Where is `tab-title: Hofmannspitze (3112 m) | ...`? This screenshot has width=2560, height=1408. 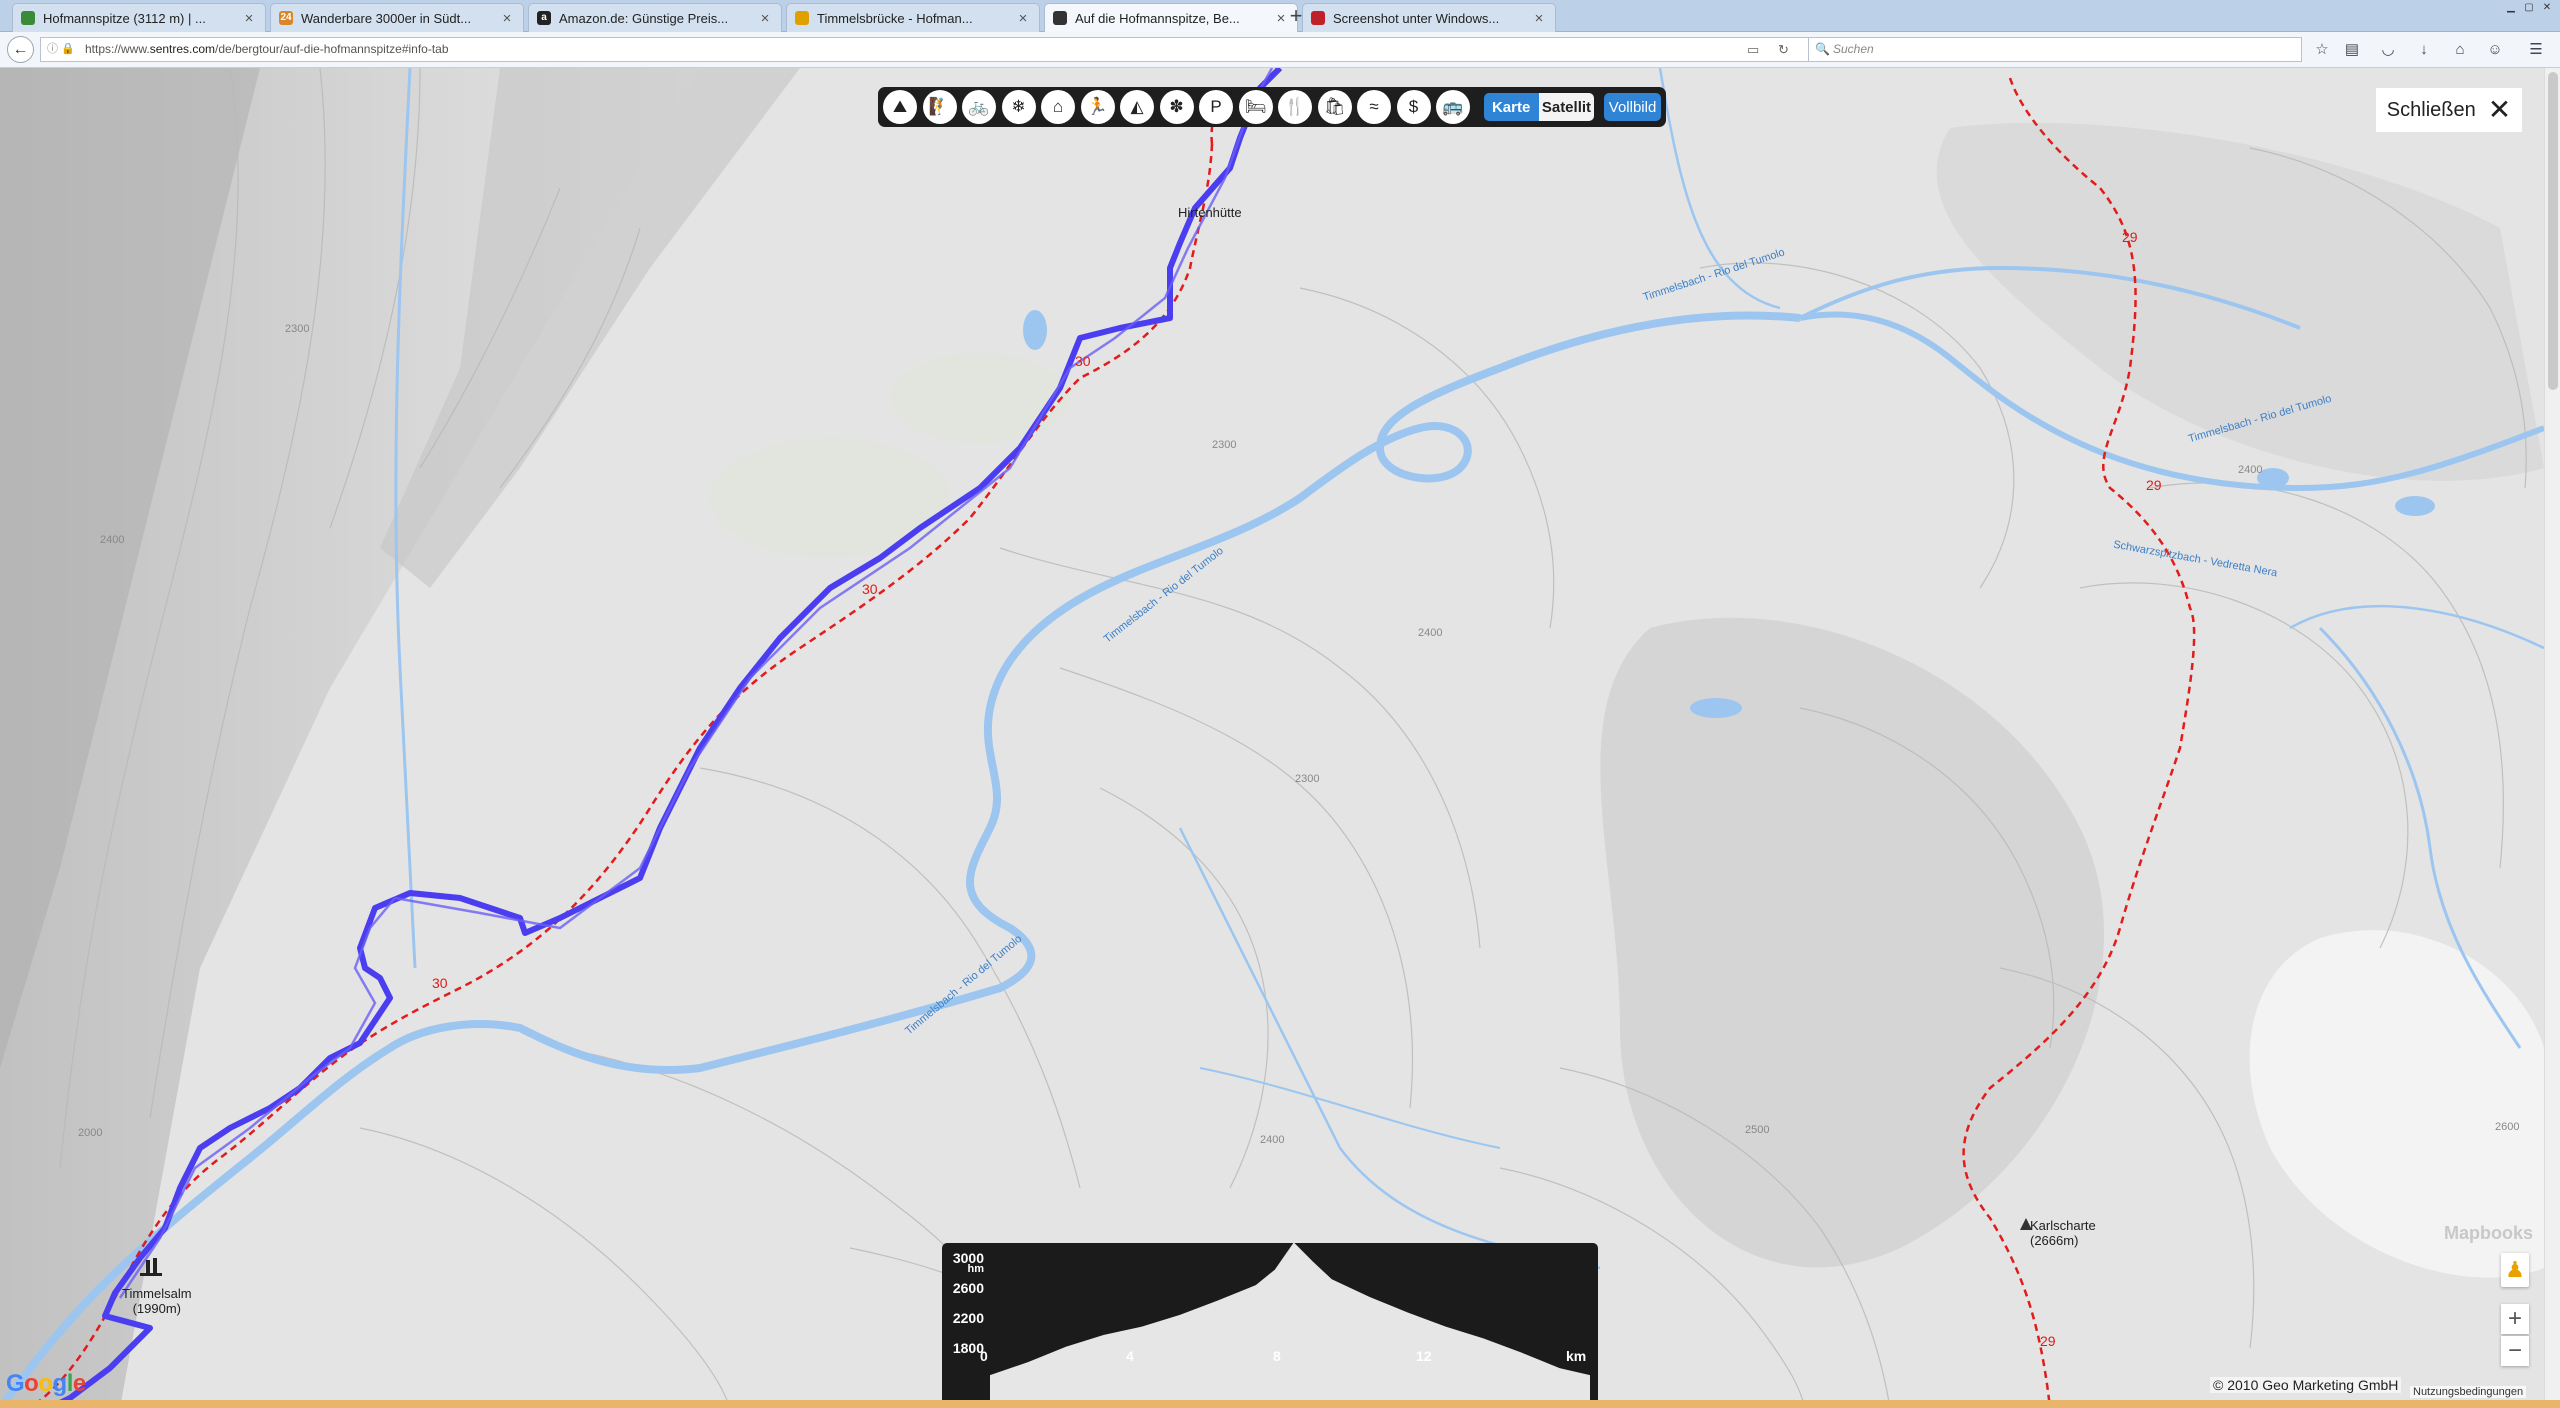 tab-title: Hofmannspitze (3112 m) | ... is located at coordinates (124, 18).